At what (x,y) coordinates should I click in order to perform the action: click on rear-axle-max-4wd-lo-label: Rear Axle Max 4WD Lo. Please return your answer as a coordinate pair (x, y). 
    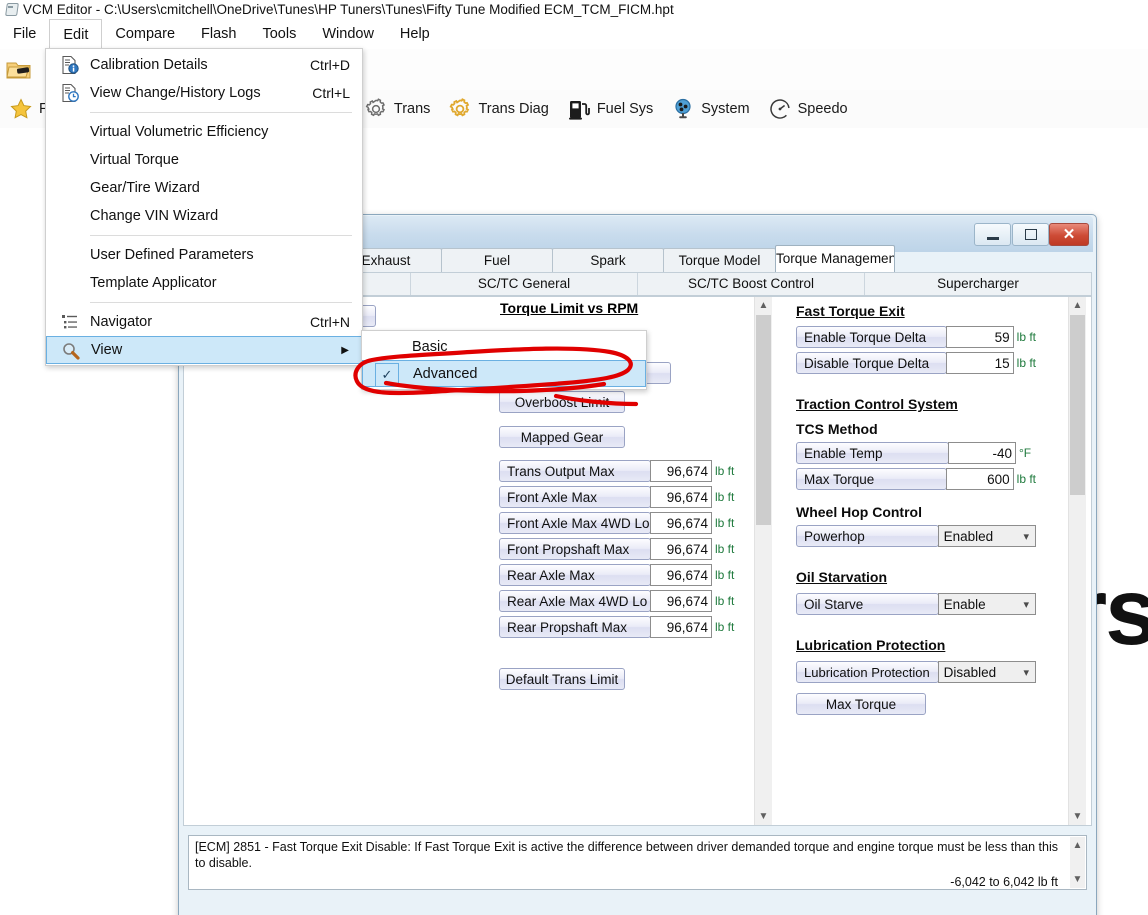
    Looking at the image, I should click on (575, 601).